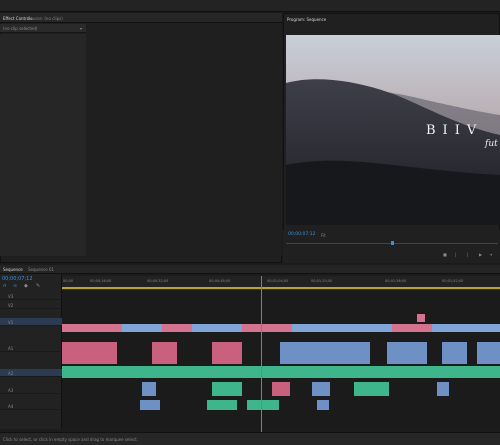 This screenshot has width=500, height=445. Describe the element at coordinates (101, 281) in the screenshot. I see `ruler-tick: 00;00;16;00` at that location.